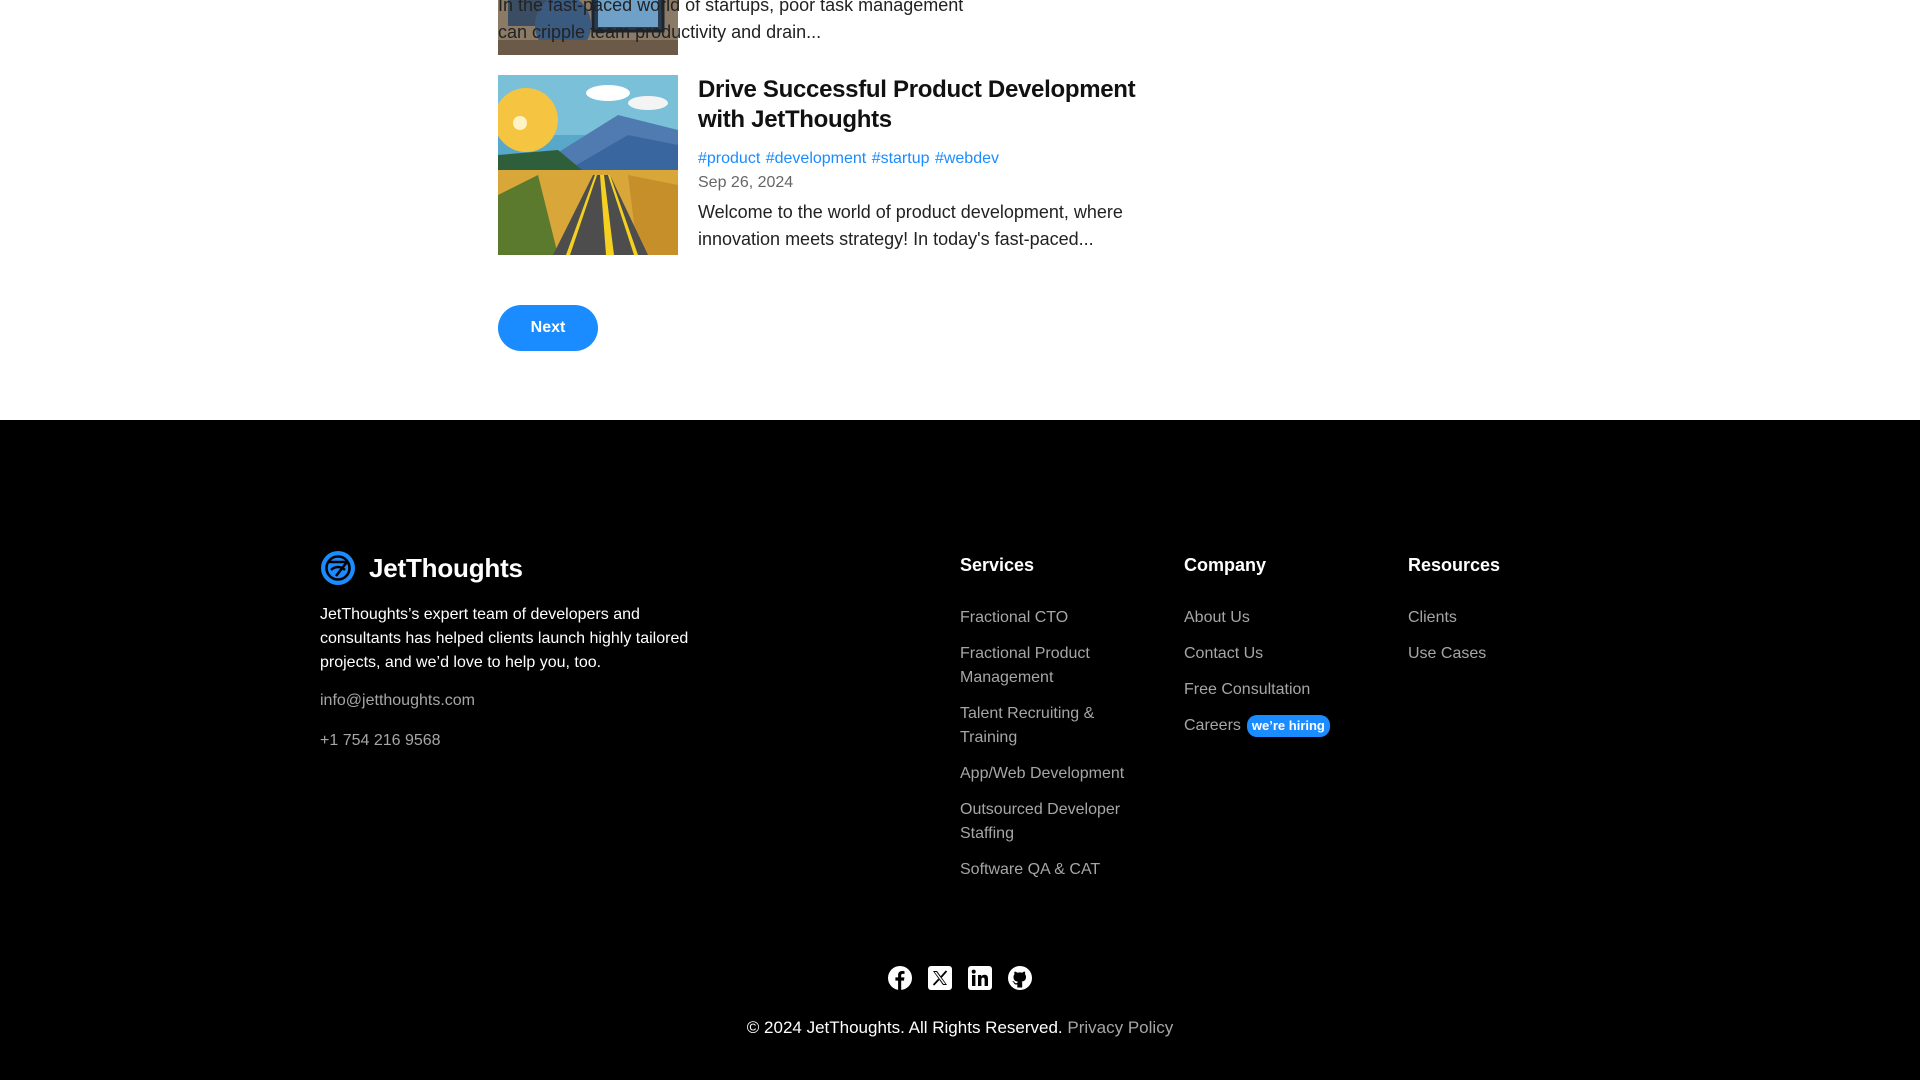  What do you see at coordinates (1279, 618) in the screenshot?
I see `footer-link-about-us: About Us` at bounding box center [1279, 618].